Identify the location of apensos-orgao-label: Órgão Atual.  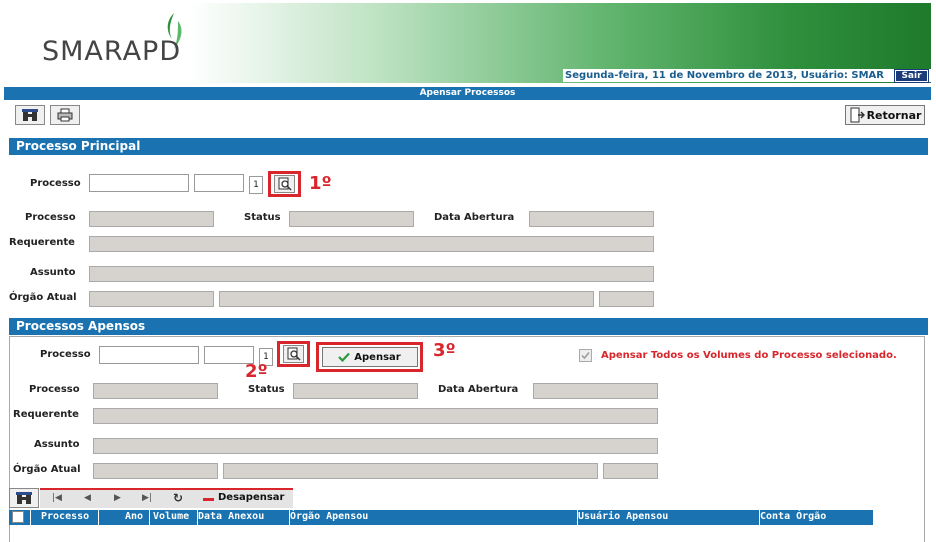
(47, 469).